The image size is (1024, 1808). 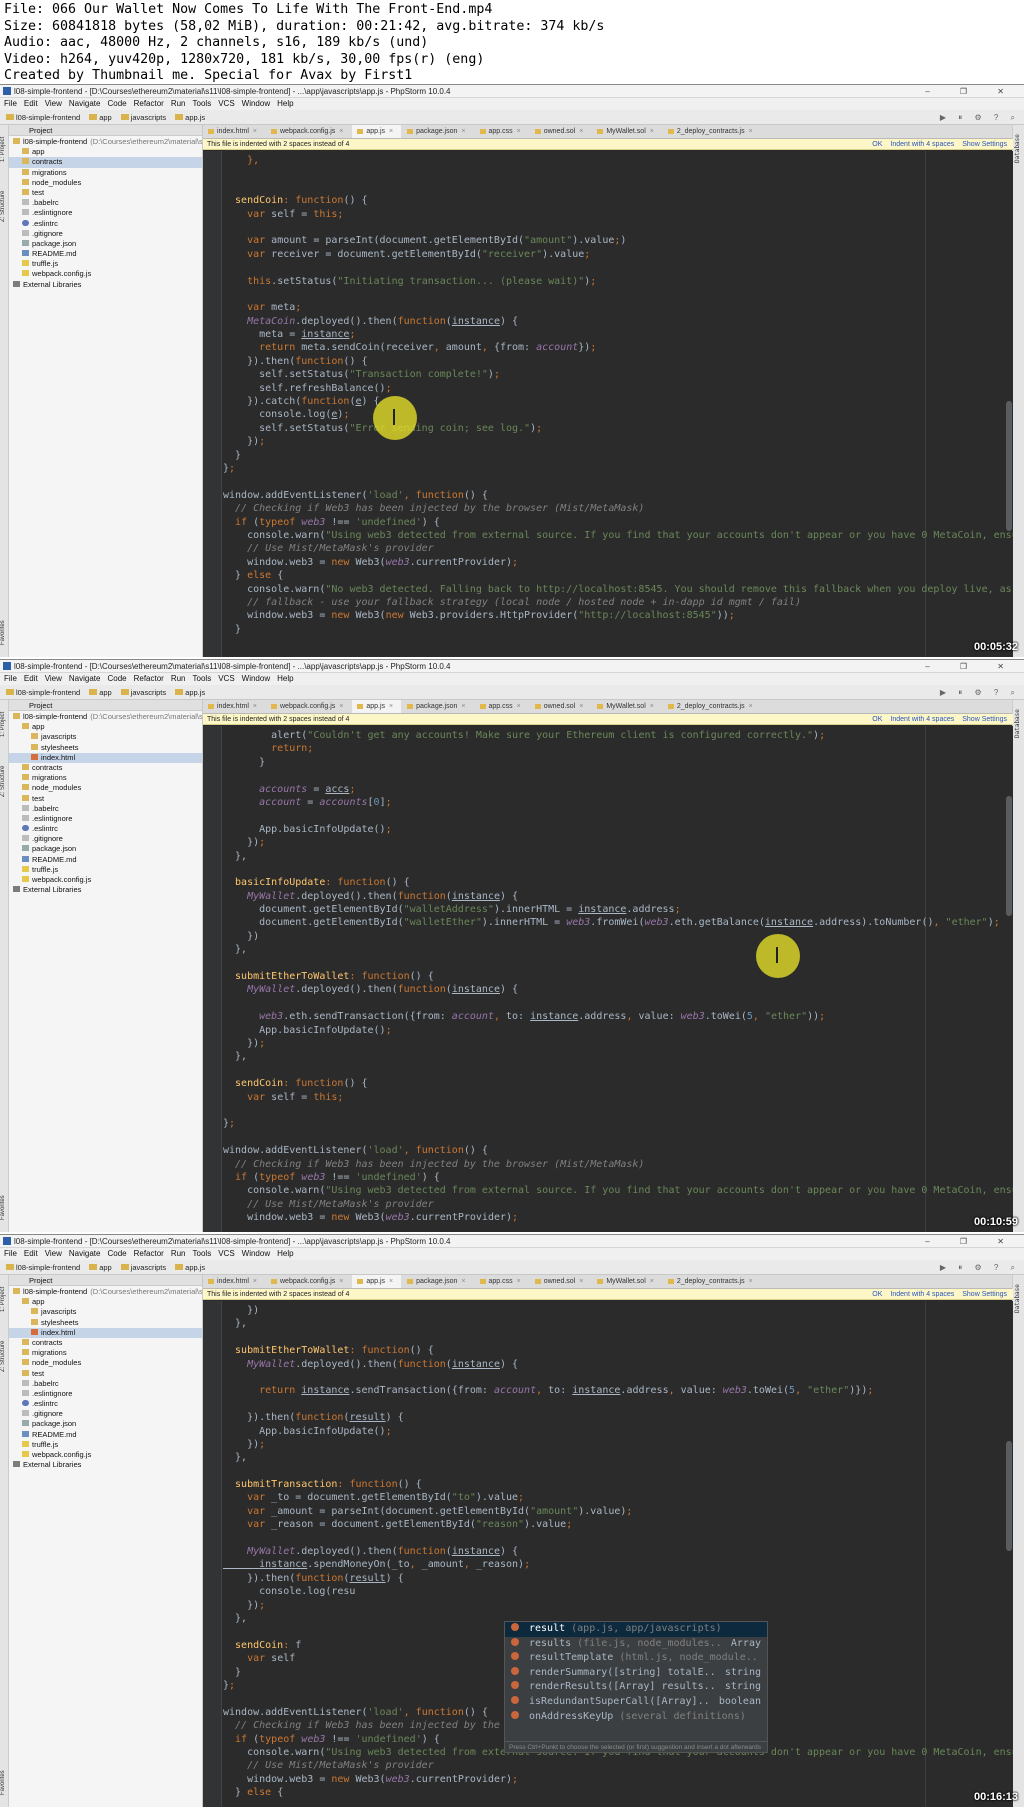 I want to click on tree-item: stylesheets, so click(x=105, y=1323).